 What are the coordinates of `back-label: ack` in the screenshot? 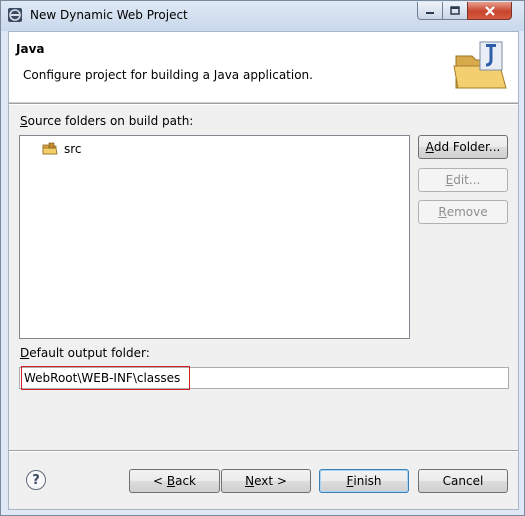 It's located at (185, 481).